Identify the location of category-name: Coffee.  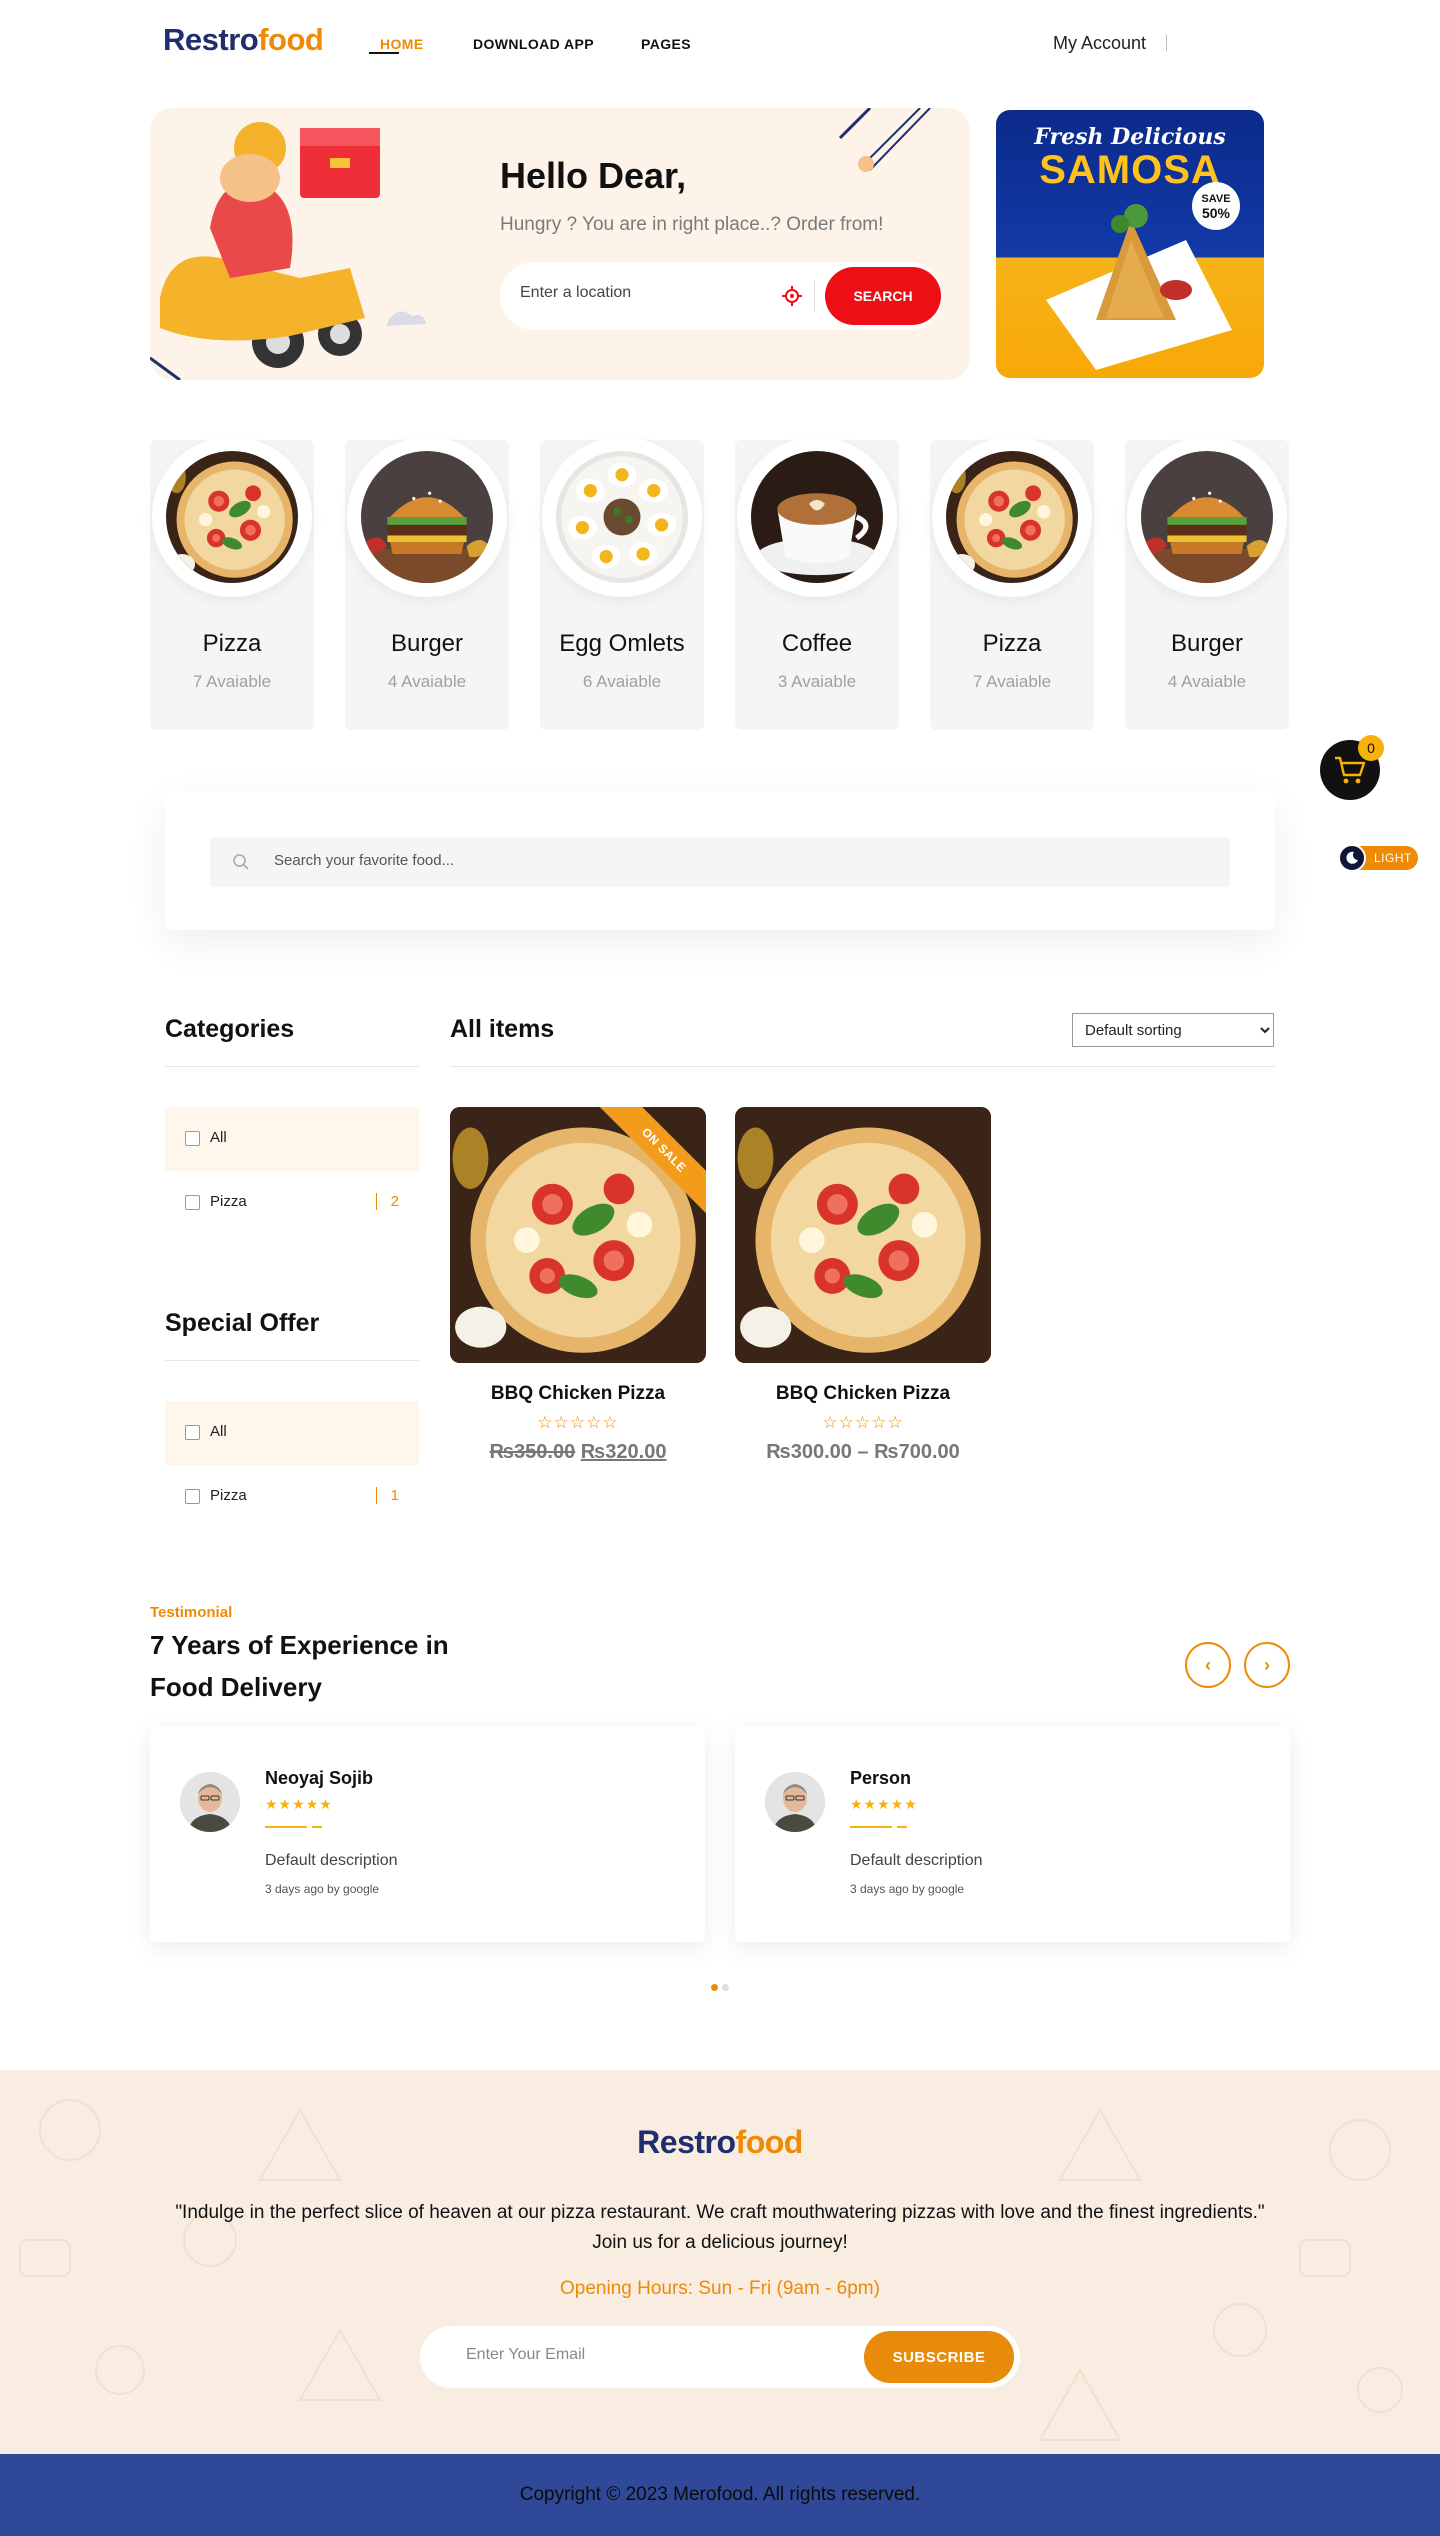
(817, 643).